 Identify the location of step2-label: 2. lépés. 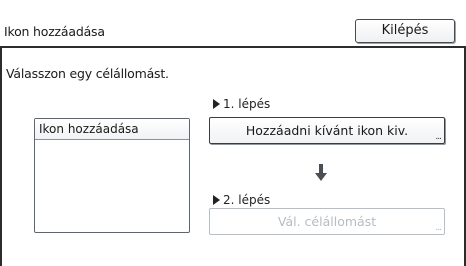
(241, 200).